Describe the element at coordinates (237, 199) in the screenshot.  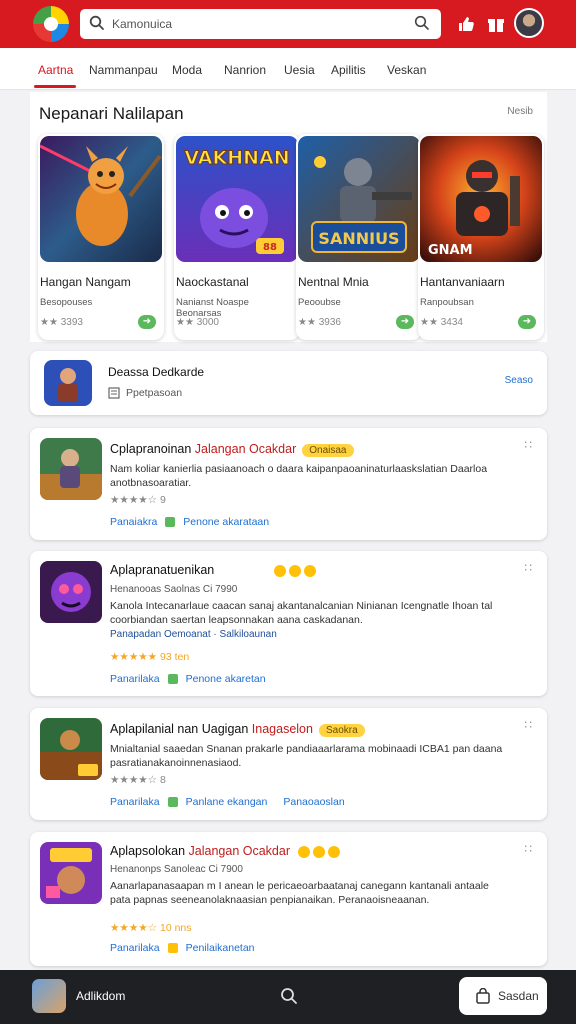
I see `game-art-2: VAKHNAN 88` at that location.